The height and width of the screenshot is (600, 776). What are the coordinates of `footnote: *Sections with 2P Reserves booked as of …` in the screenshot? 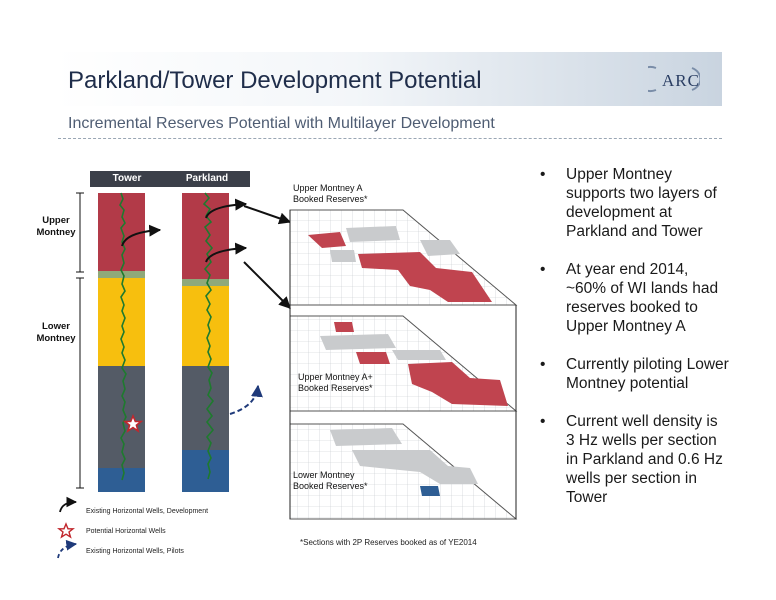 It's located at (388, 542).